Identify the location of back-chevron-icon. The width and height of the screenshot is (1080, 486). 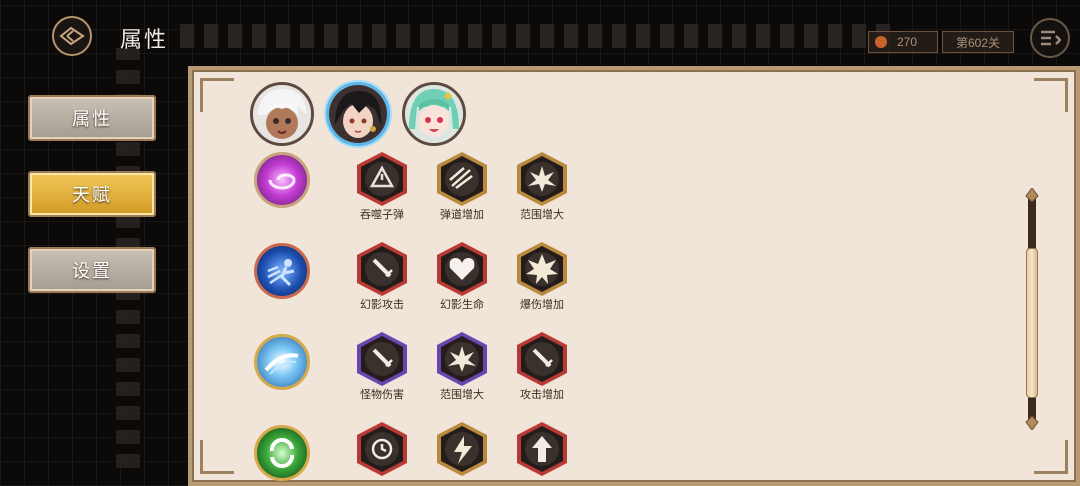
(72, 36).